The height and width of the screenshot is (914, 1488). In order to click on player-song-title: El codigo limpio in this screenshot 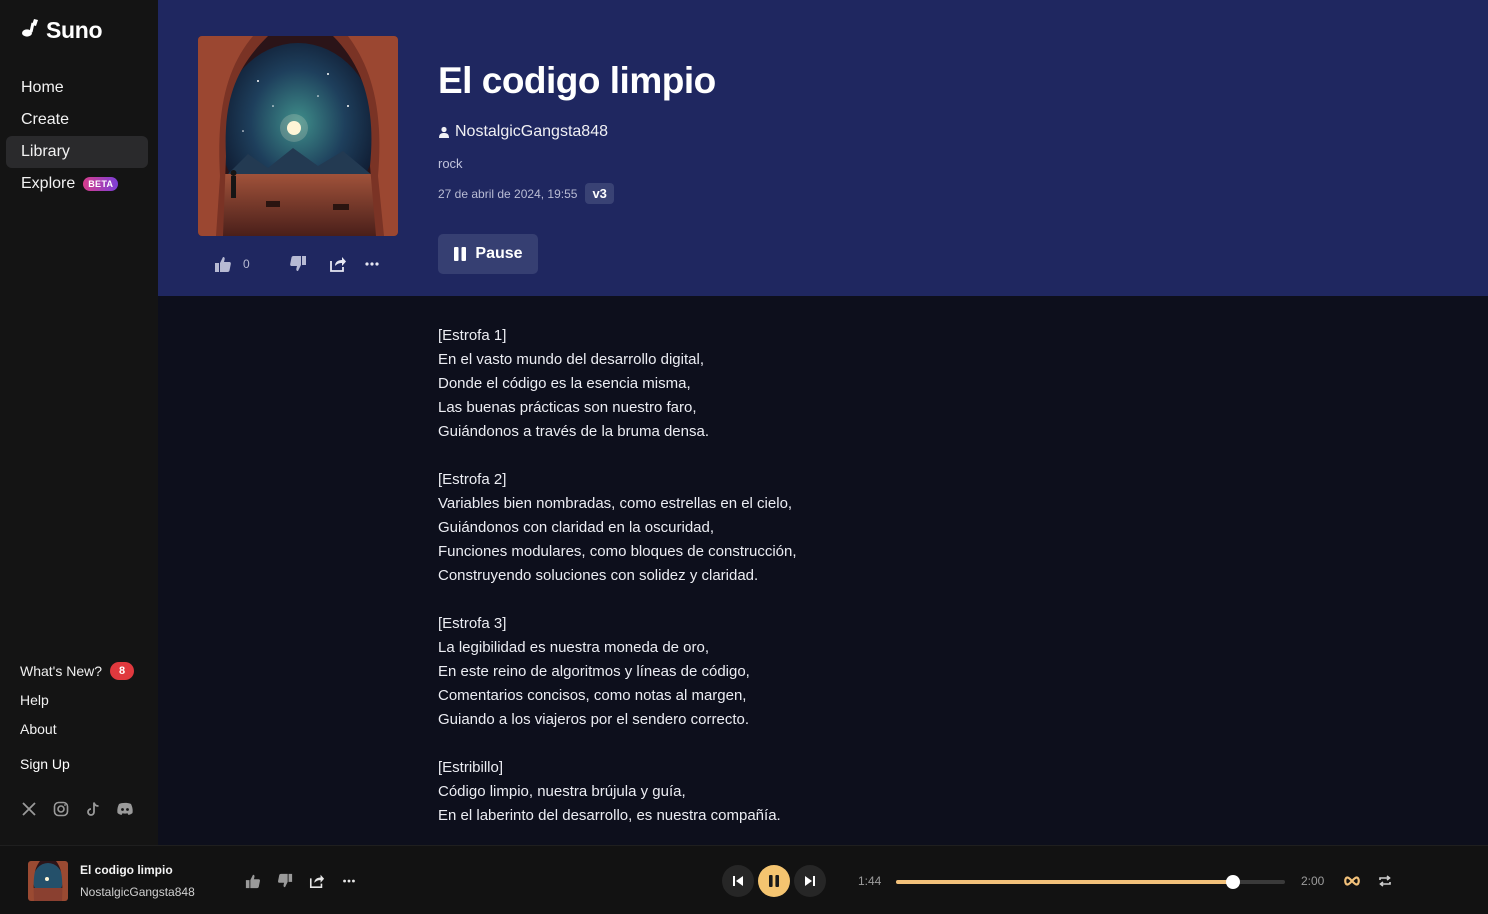, I will do `click(126, 870)`.